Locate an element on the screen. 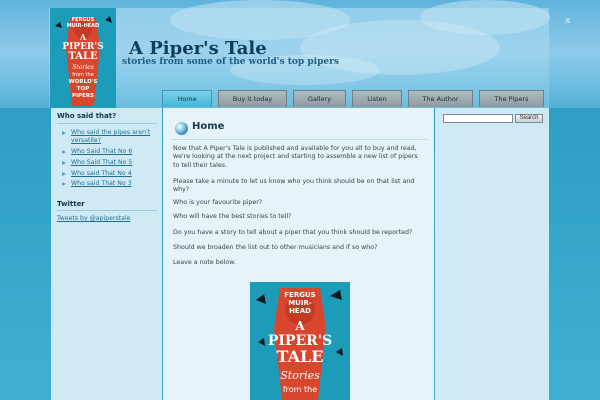  sidebar-link: Who said That No 4 is located at coordinates (101, 173).